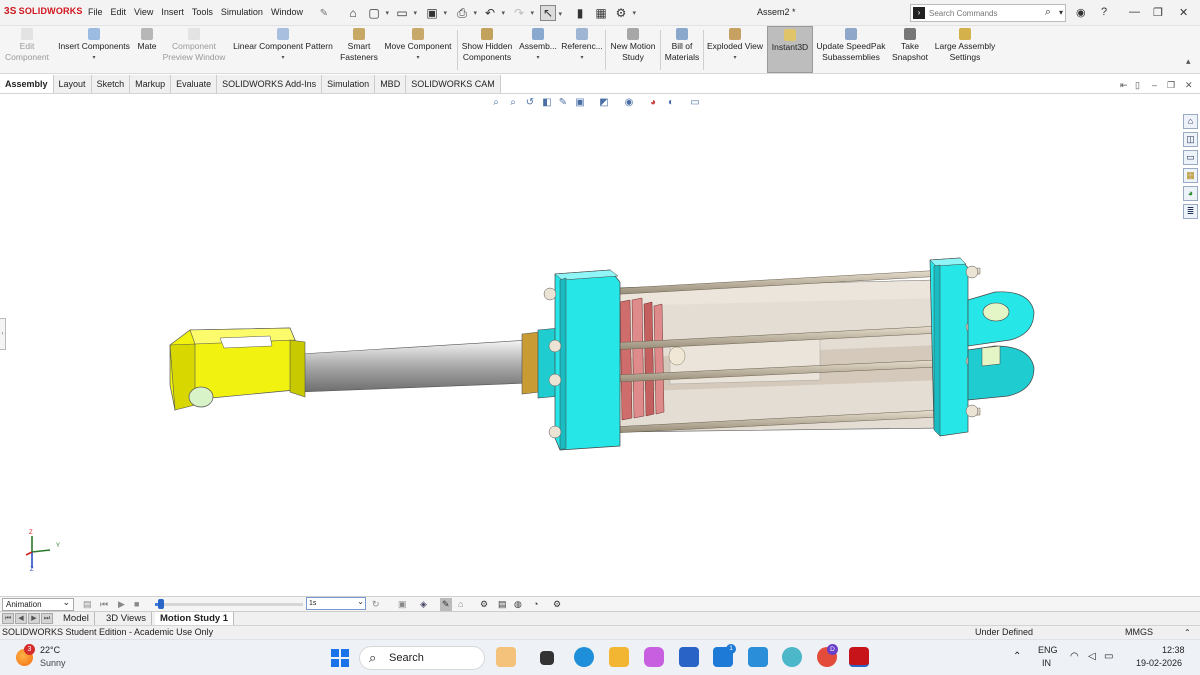 This screenshot has height=675, width=1200. I want to click on tab-simulation: Simulation, so click(349, 84).